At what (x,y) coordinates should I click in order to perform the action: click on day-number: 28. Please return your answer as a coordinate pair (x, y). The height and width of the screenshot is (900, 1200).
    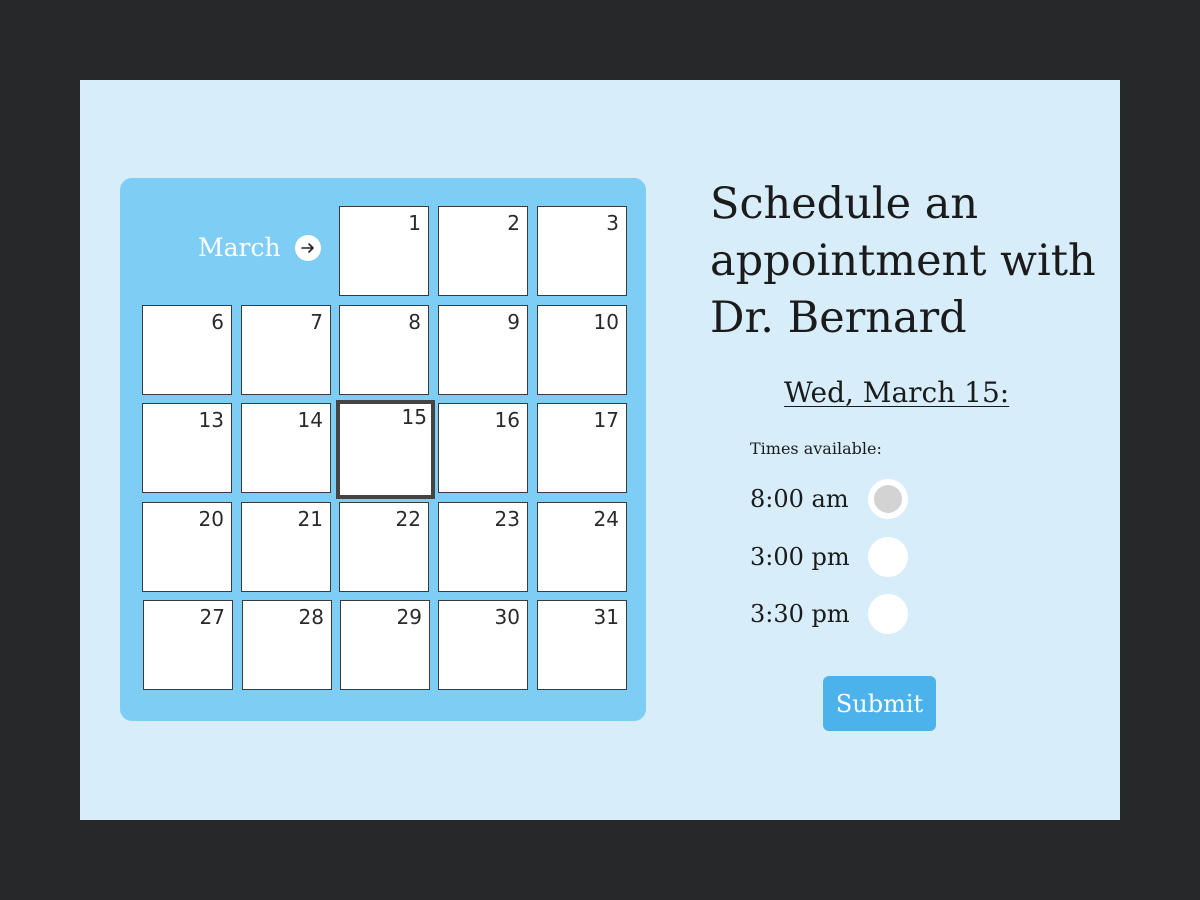
    Looking at the image, I should click on (311, 617).